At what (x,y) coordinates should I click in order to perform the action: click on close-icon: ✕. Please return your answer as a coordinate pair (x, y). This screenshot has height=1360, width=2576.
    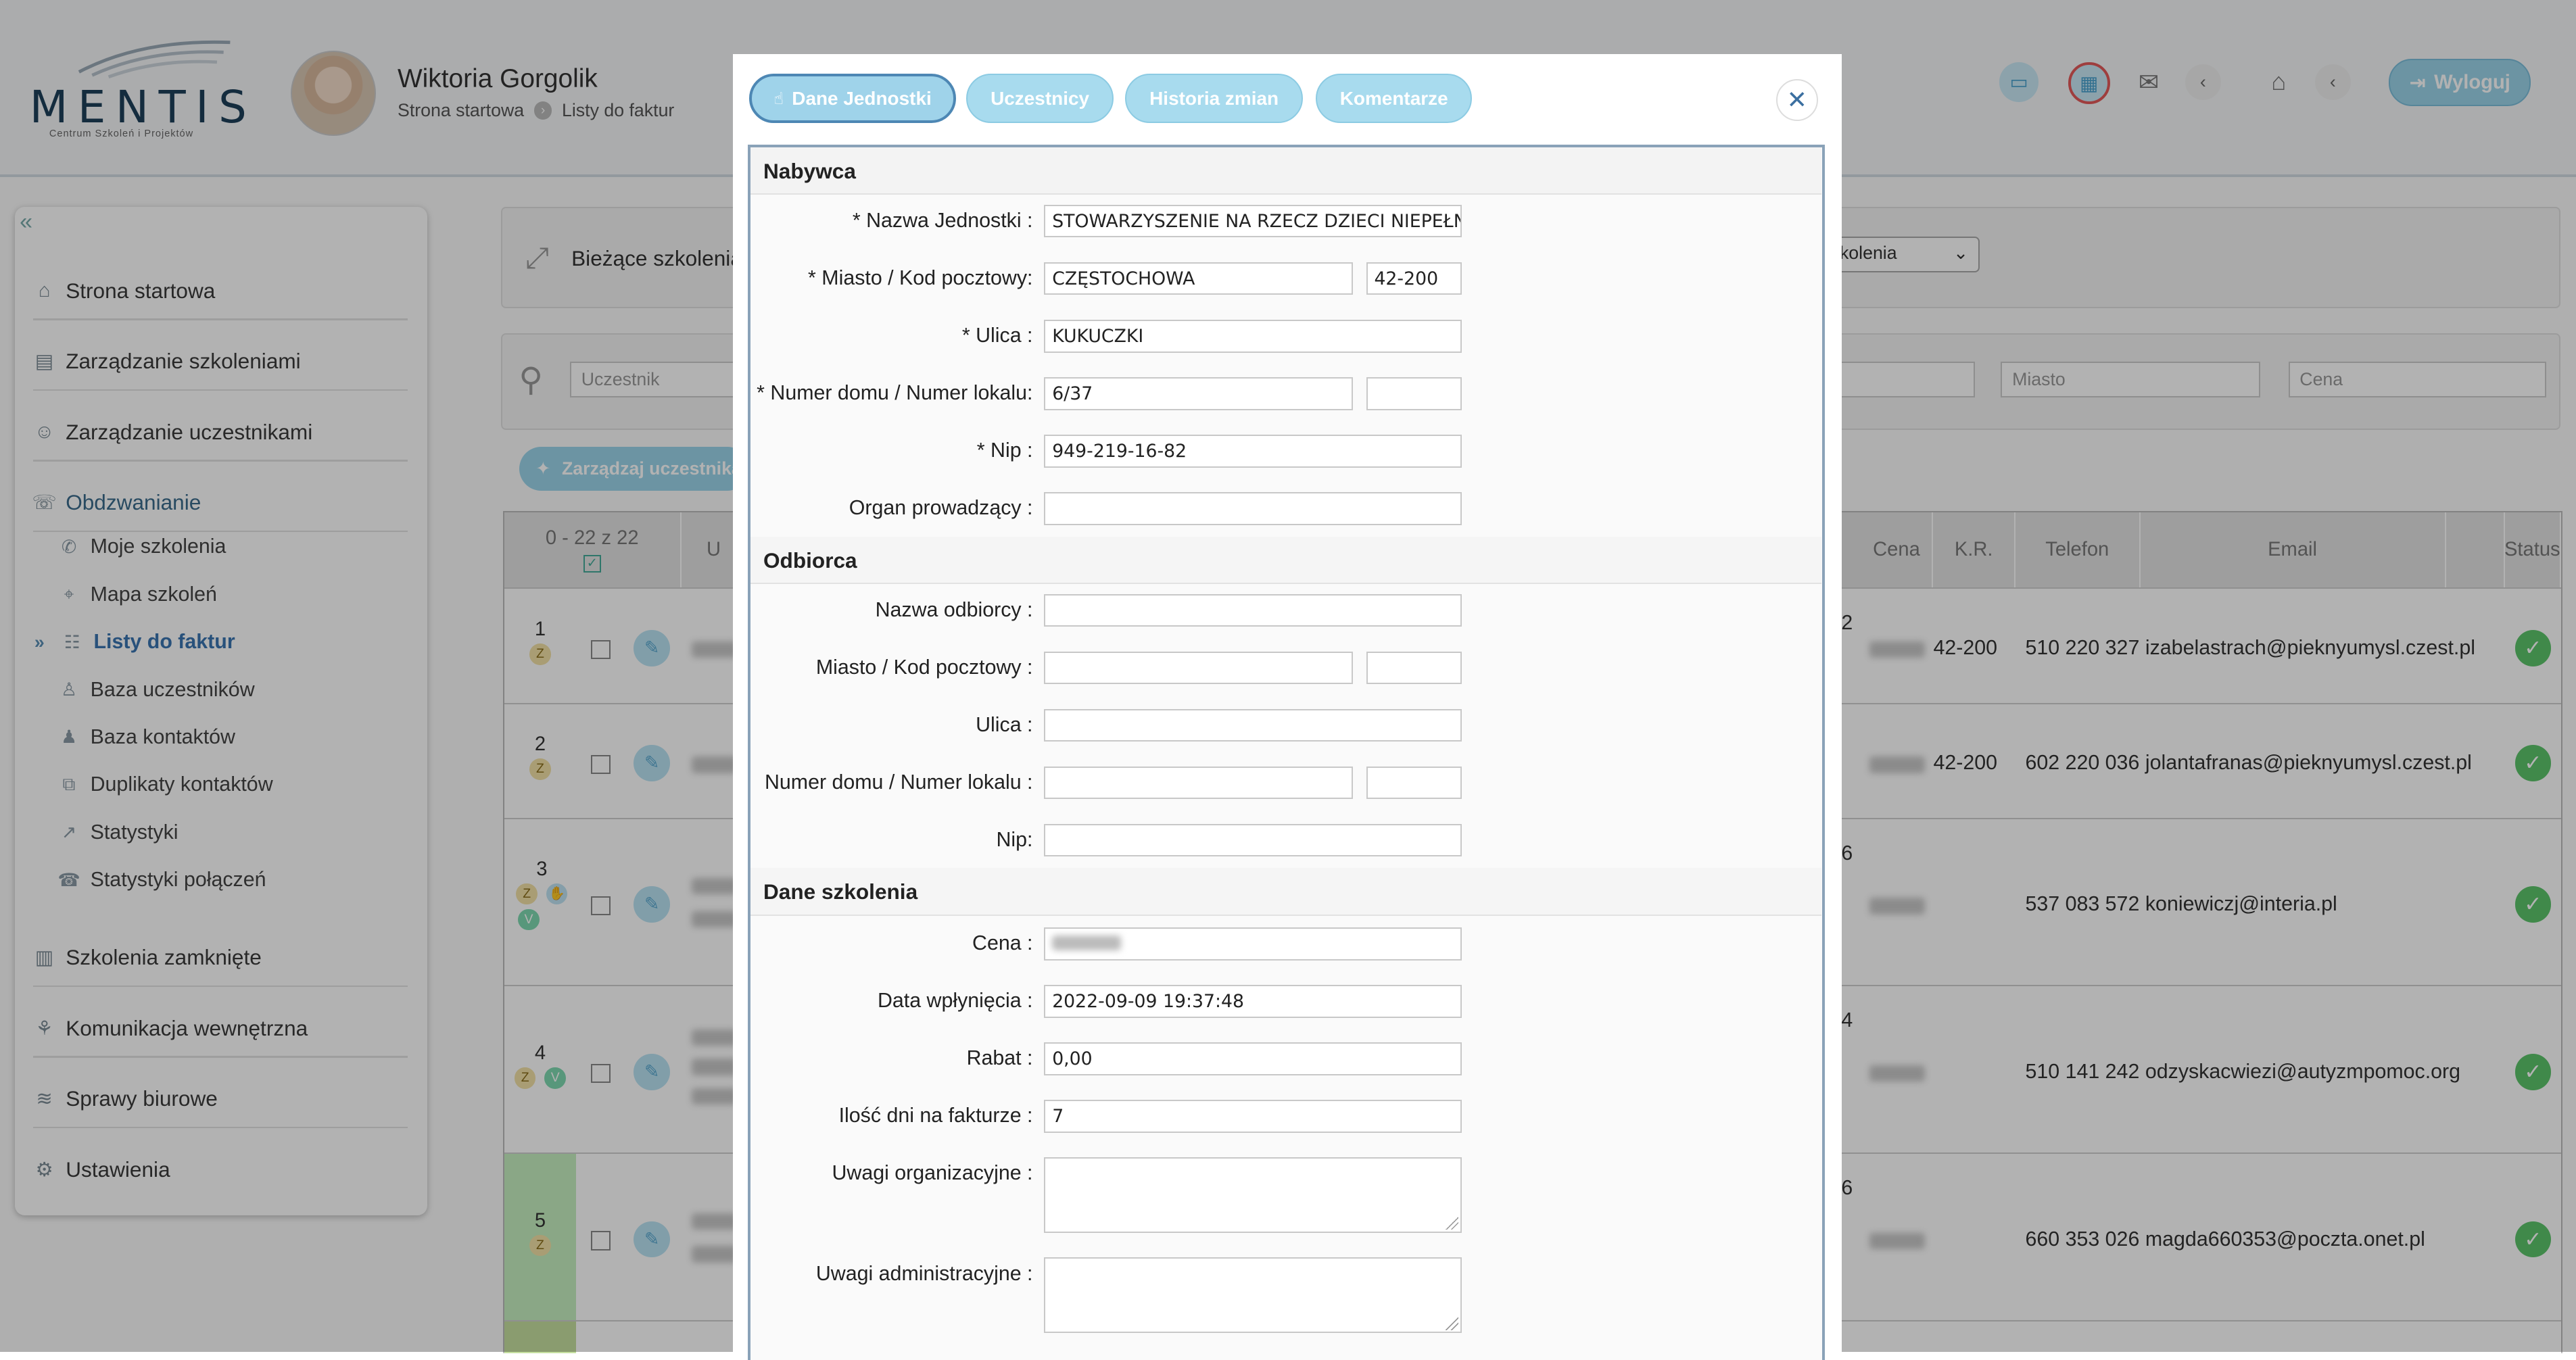
    Looking at the image, I should click on (1797, 100).